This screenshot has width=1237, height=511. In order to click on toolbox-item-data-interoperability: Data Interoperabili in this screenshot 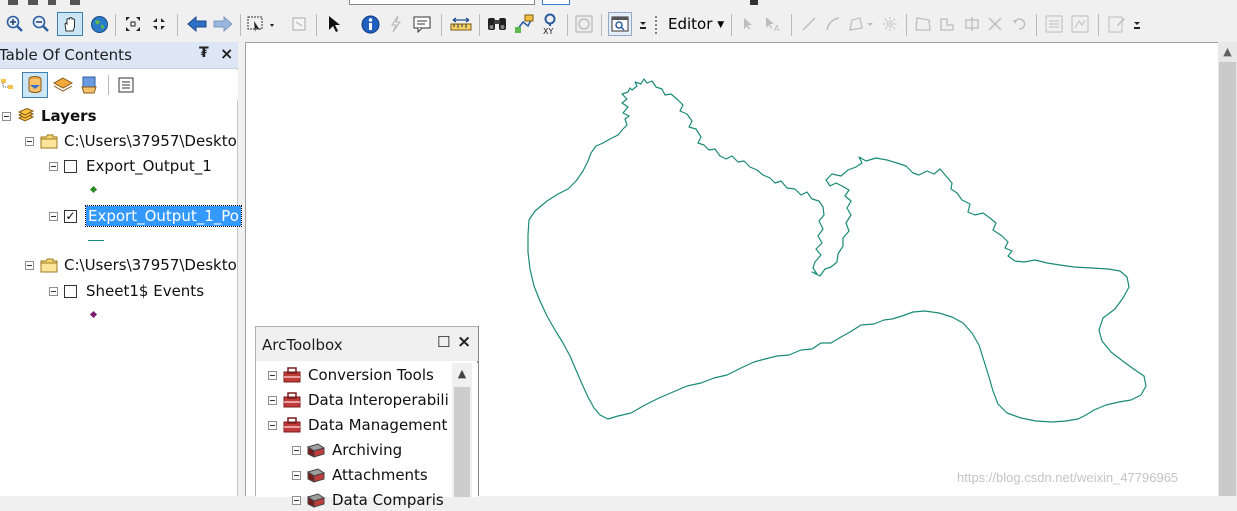, I will do `click(358, 400)`.